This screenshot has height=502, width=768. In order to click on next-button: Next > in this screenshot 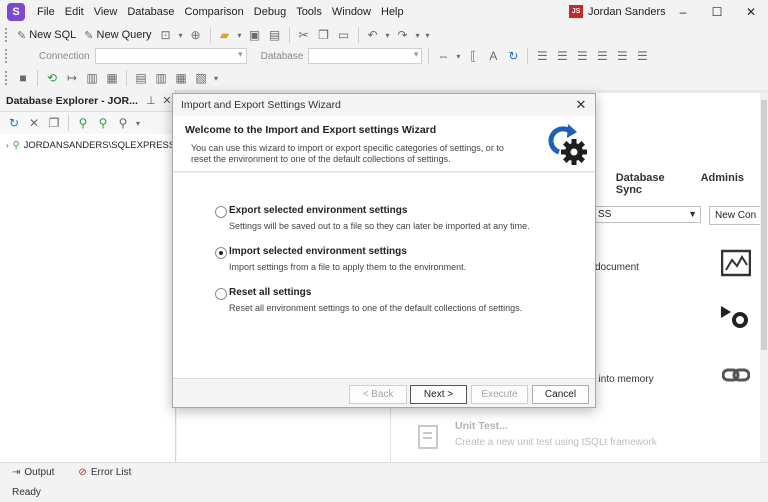, I will do `click(438, 394)`.